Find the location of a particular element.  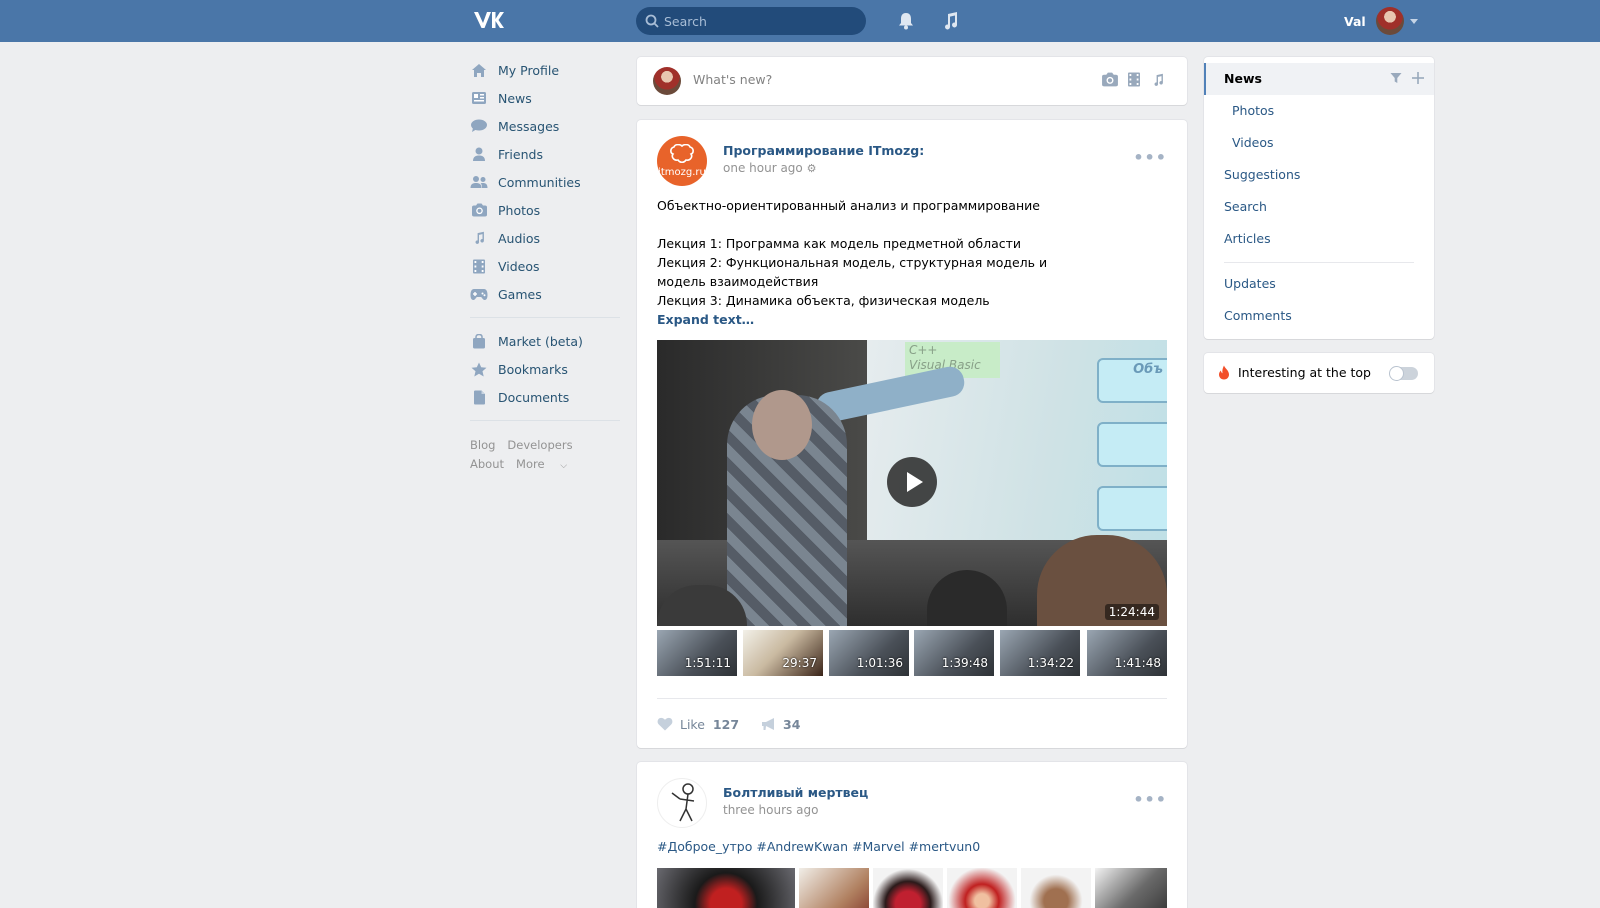

avatar is located at coordinates (667, 81).